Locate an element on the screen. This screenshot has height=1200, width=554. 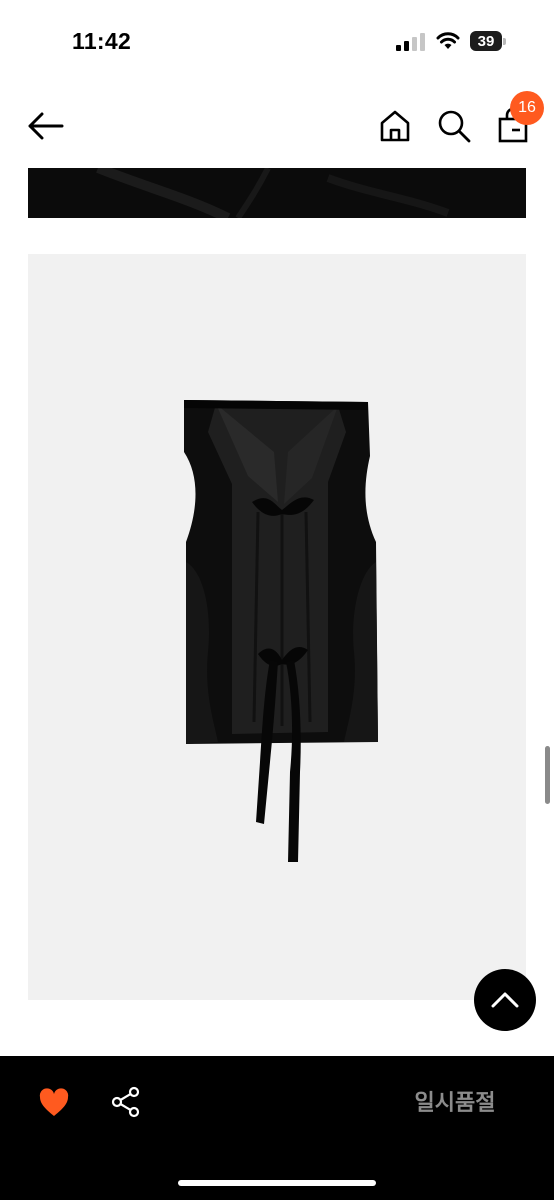
chevron-up-icon is located at coordinates (505, 1000).